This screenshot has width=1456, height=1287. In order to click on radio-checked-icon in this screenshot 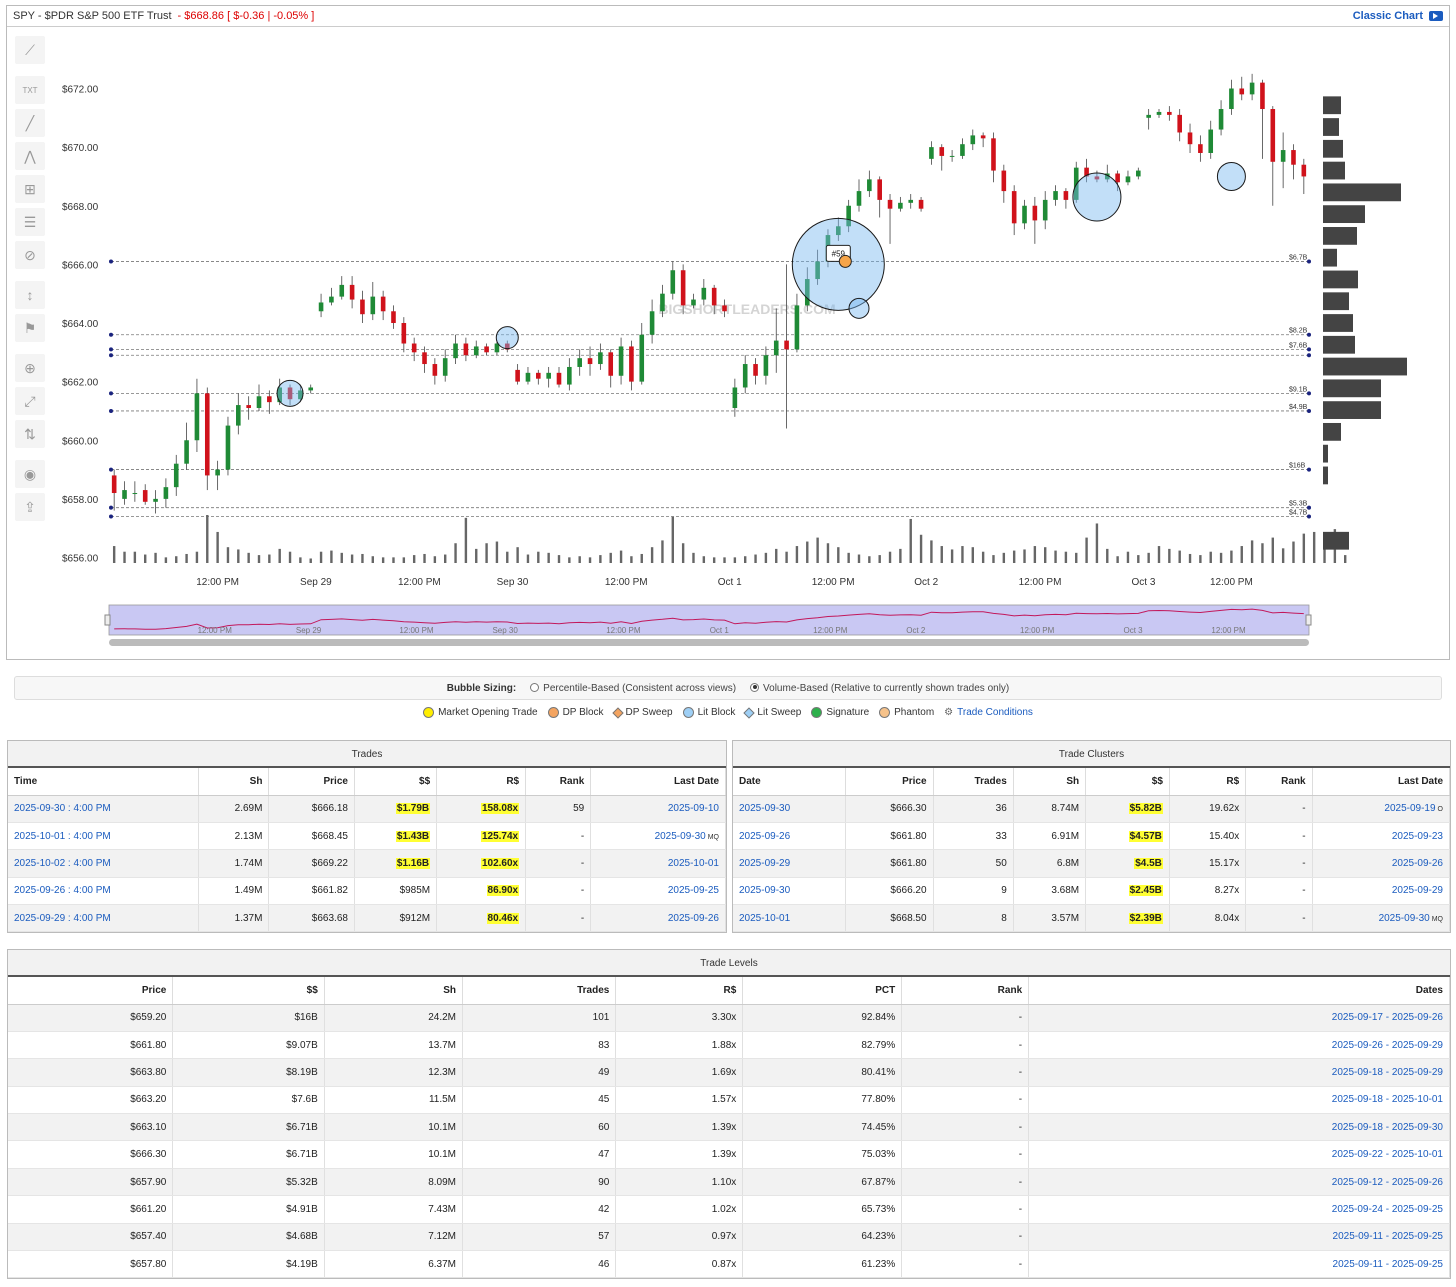, I will do `click(755, 687)`.